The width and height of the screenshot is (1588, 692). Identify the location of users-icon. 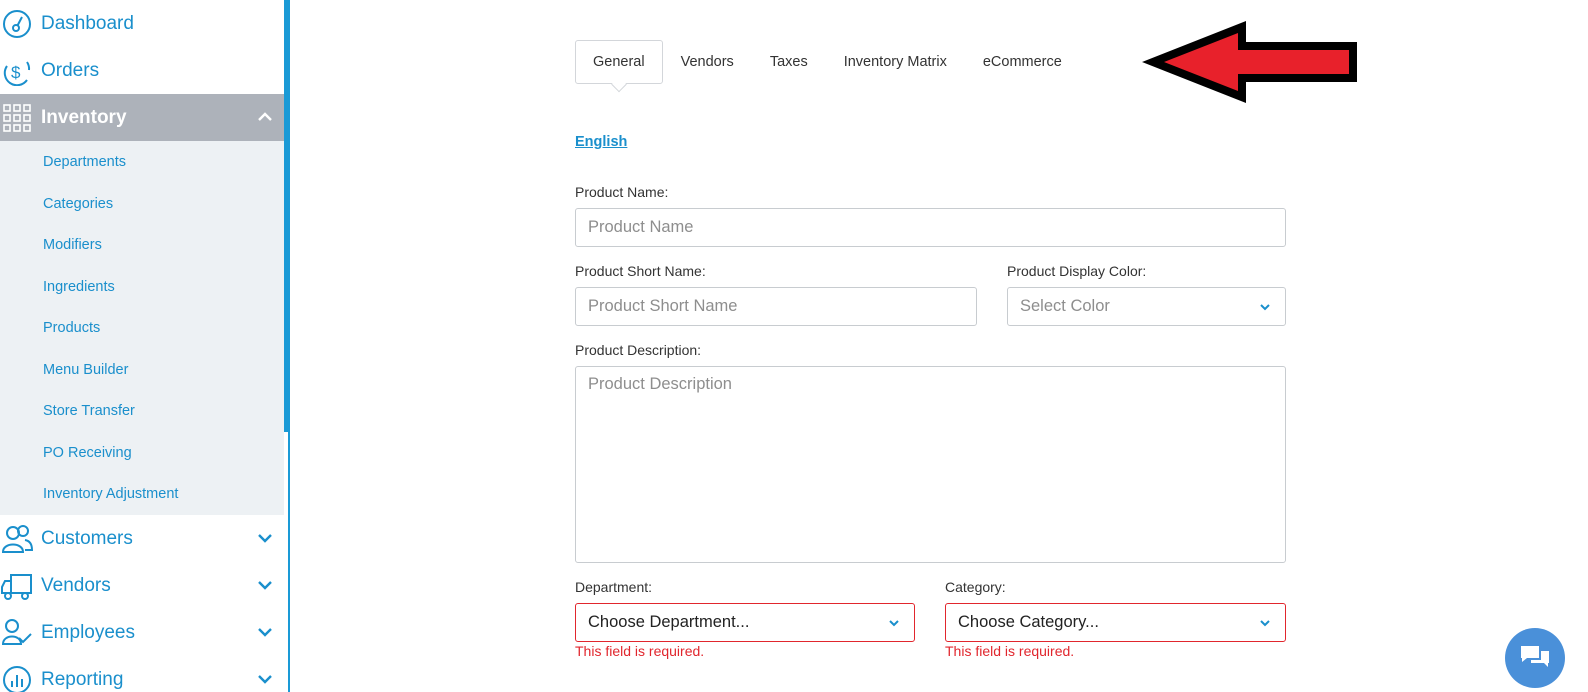
(17, 539).